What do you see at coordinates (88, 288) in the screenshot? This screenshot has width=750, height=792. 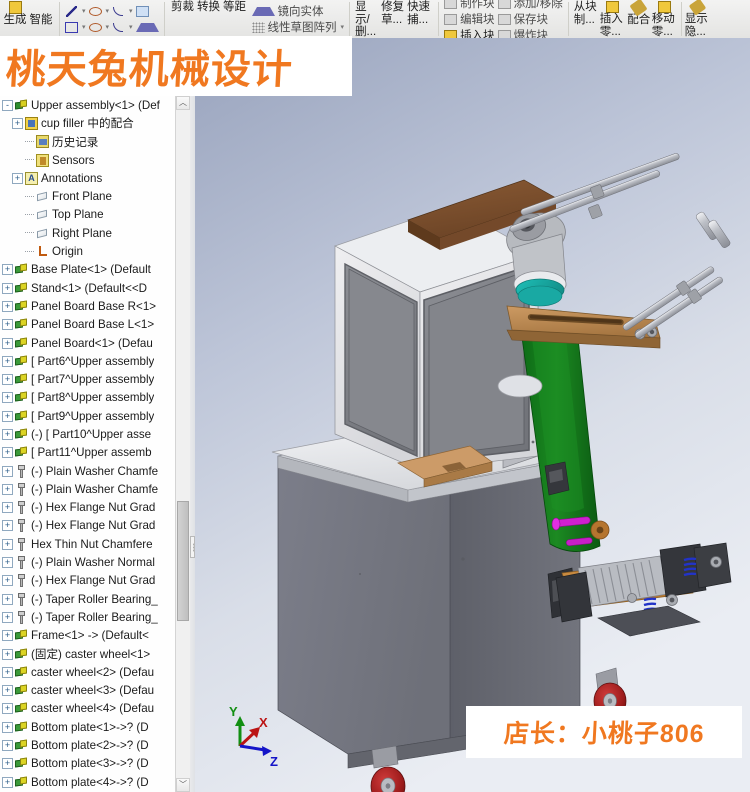 I see `tree-item: + Stand<1> (Default<<D` at bounding box center [88, 288].